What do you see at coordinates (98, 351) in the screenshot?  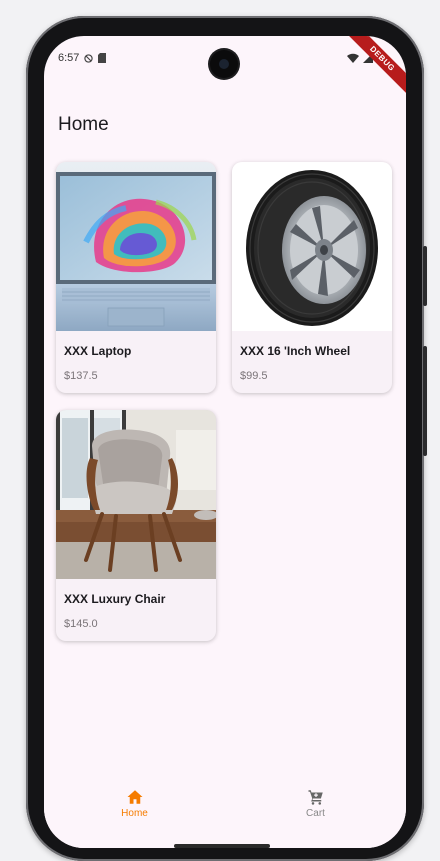 I see `product-name: XXX Laptop` at bounding box center [98, 351].